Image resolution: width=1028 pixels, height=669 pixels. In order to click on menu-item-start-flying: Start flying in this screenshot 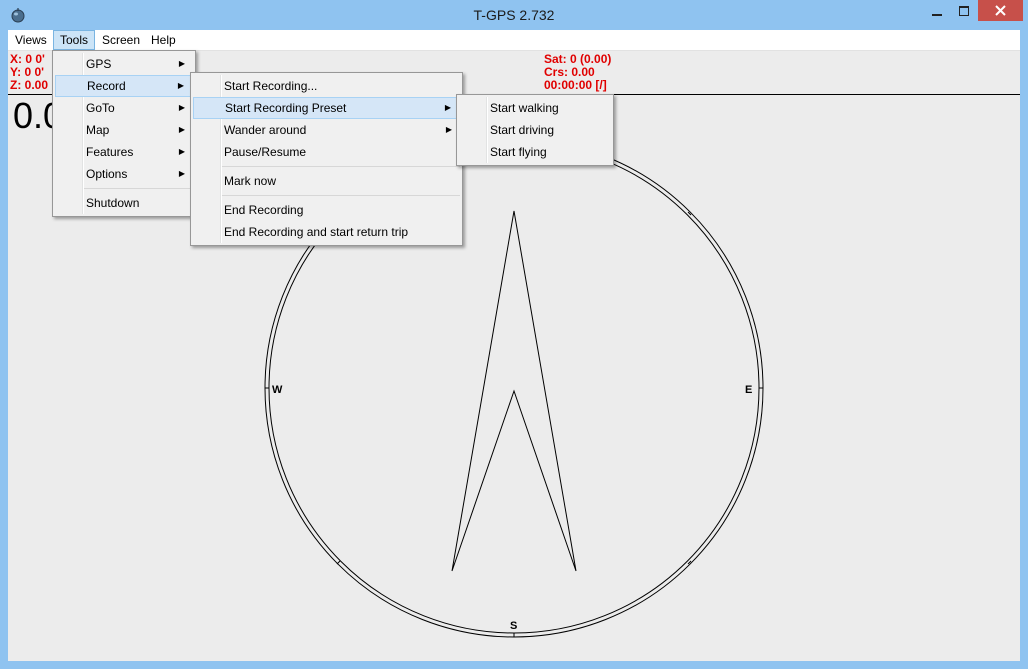, I will do `click(535, 152)`.